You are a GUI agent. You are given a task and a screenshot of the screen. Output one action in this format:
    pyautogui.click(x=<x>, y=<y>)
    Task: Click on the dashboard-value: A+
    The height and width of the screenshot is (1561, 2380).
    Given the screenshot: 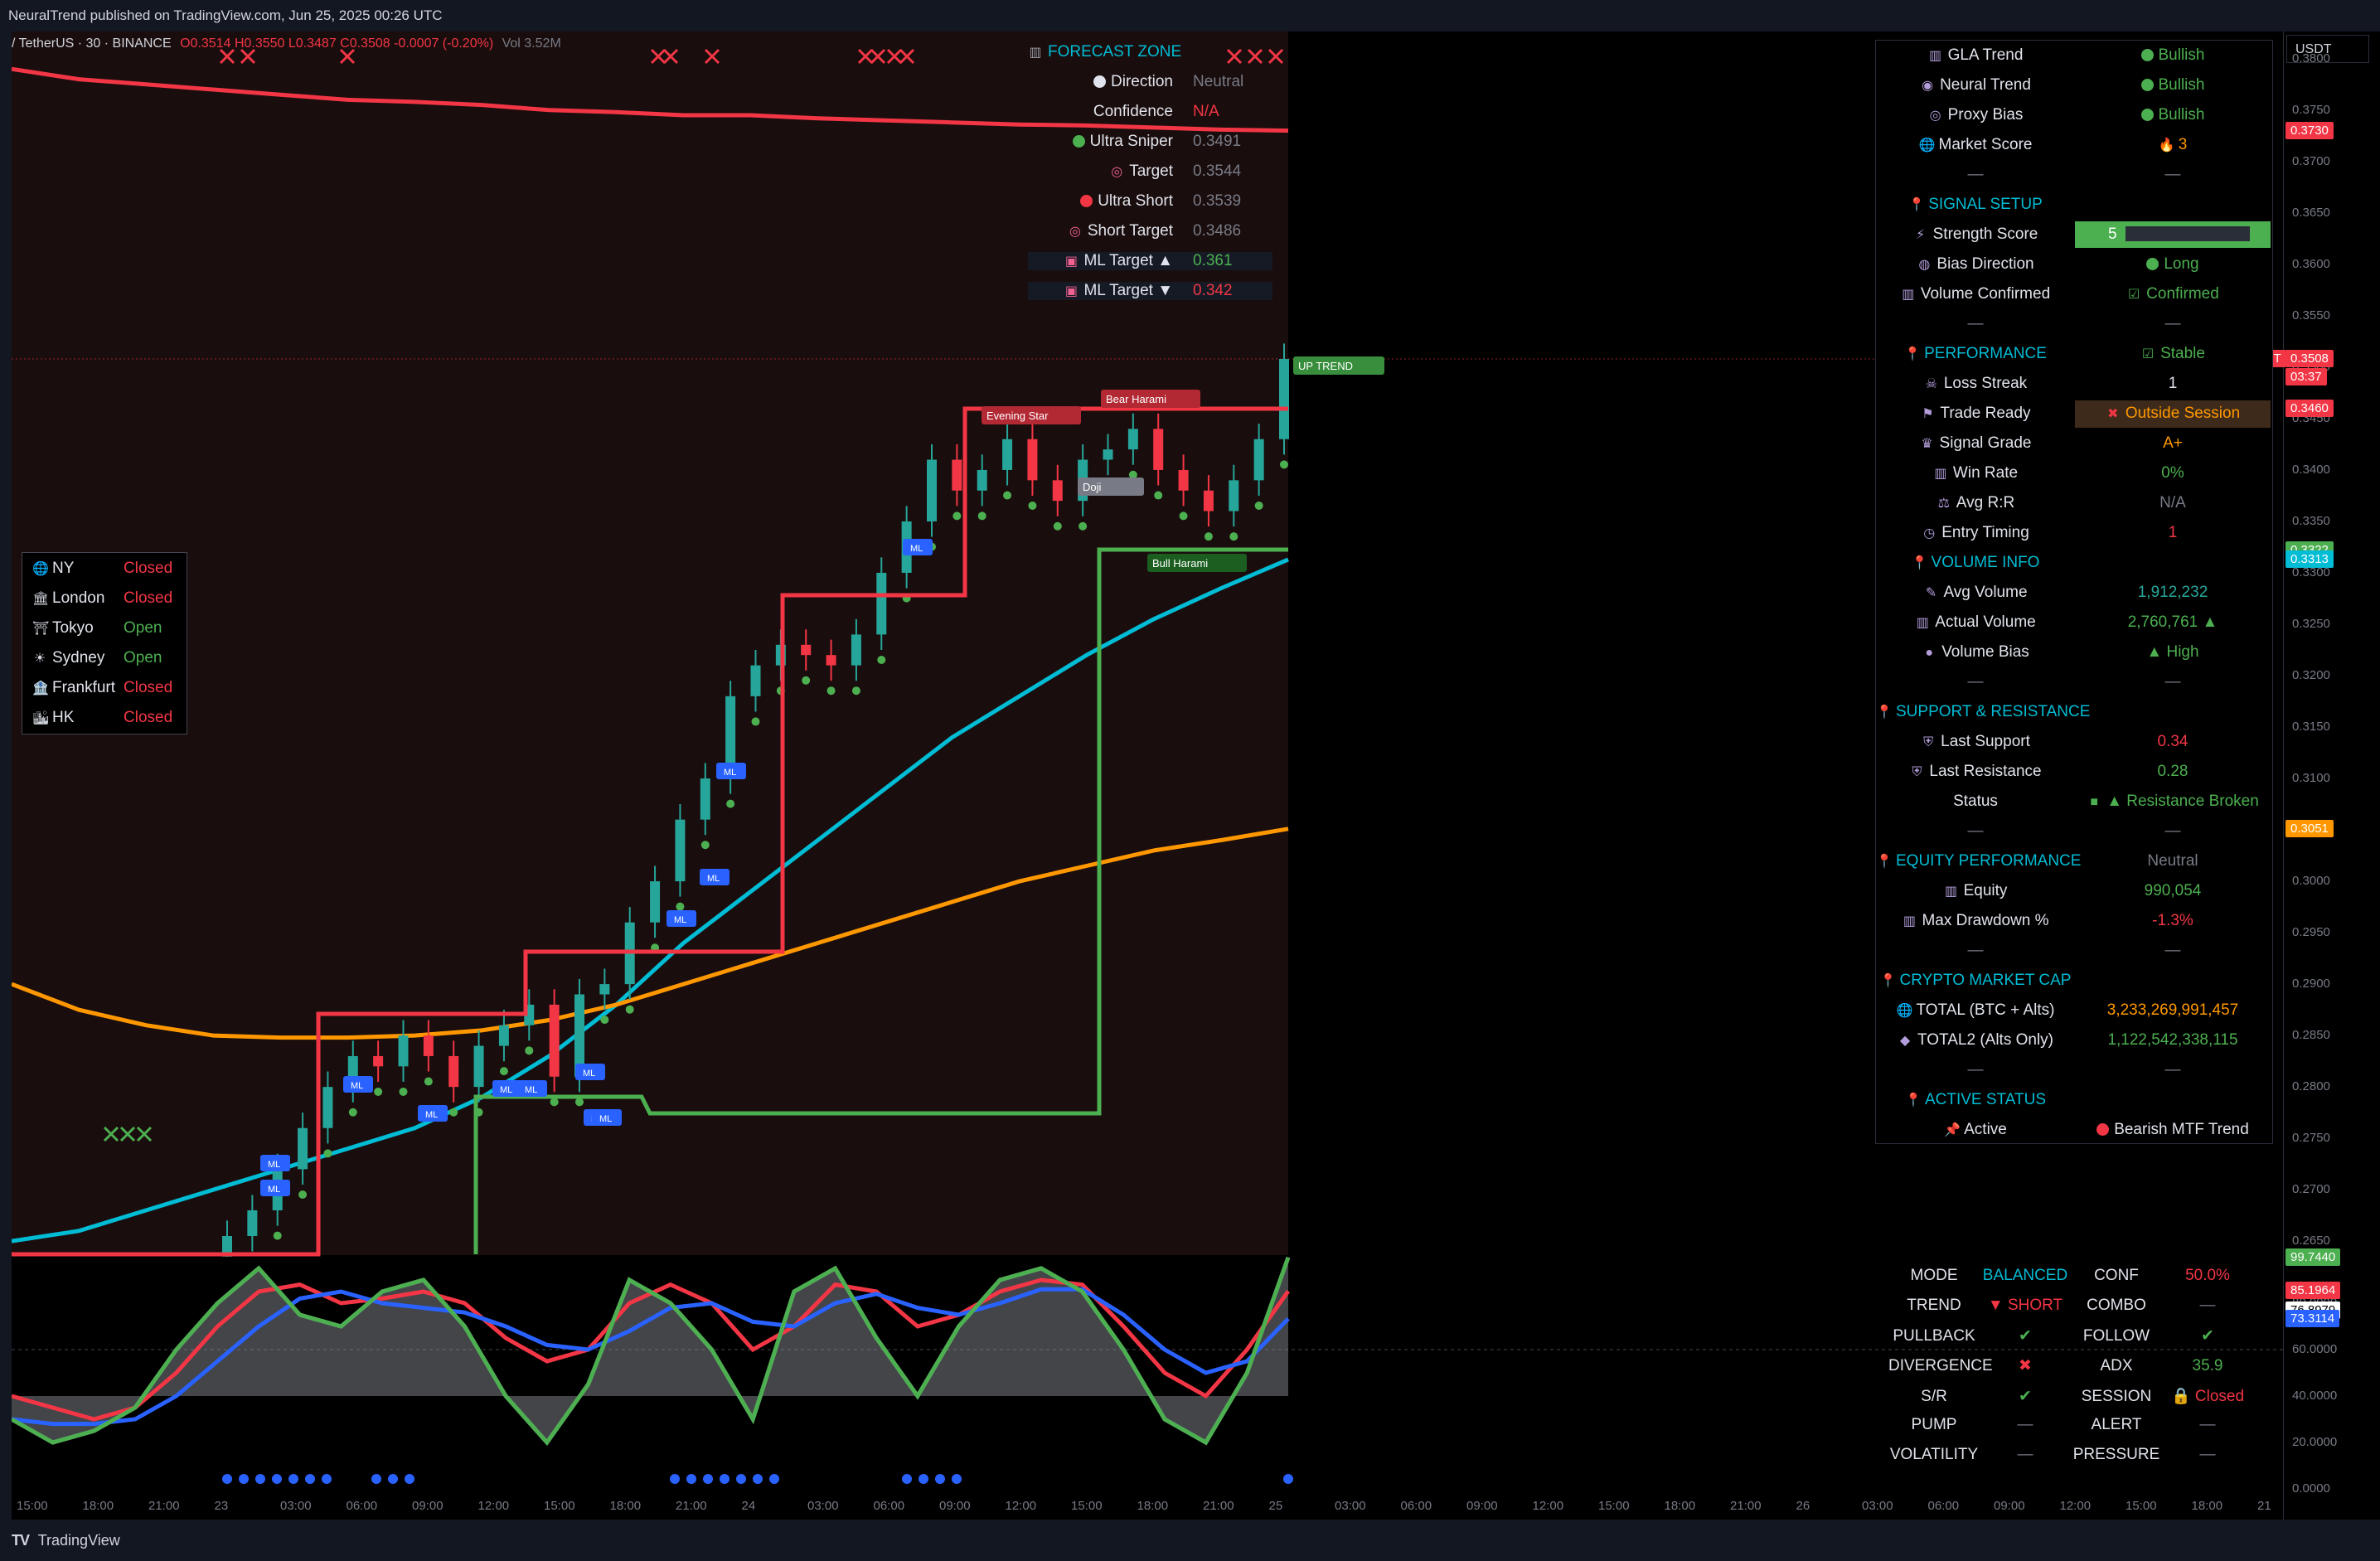 What is the action you would take?
    pyautogui.click(x=2173, y=443)
    